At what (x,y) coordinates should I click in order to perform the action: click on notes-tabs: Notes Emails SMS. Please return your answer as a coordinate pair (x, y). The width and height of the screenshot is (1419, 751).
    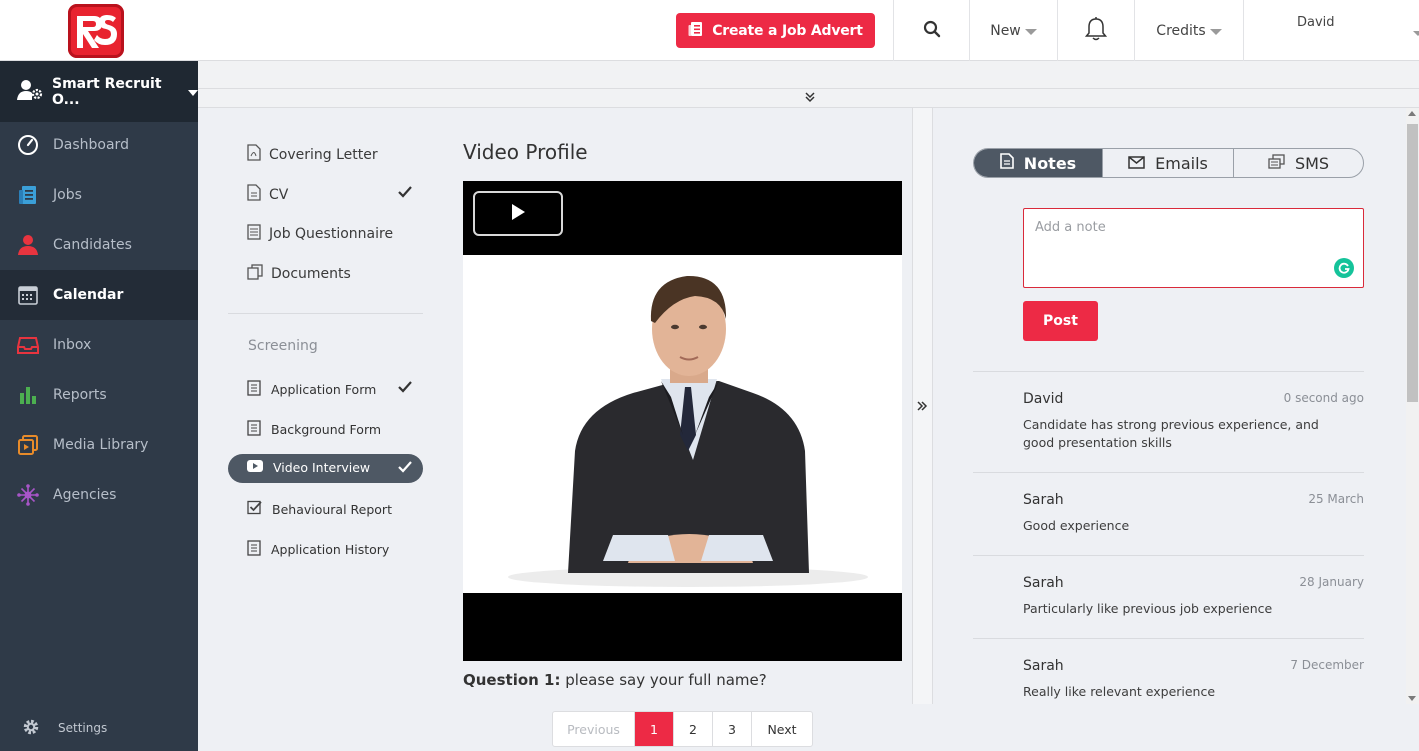
    Looking at the image, I should click on (1168, 163).